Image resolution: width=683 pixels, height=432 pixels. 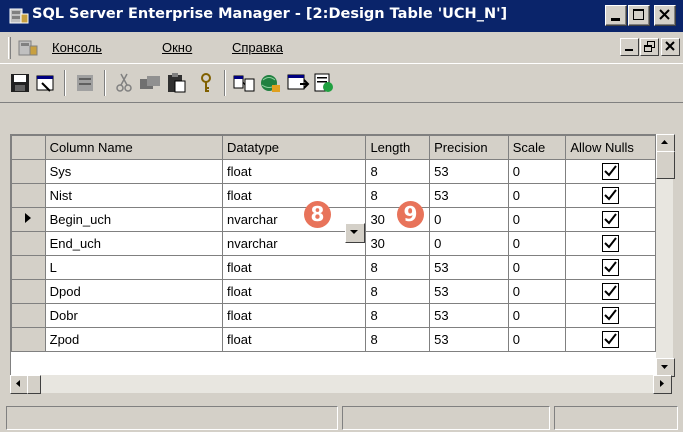 I want to click on menu-help: Справка, so click(x=257, y=47).